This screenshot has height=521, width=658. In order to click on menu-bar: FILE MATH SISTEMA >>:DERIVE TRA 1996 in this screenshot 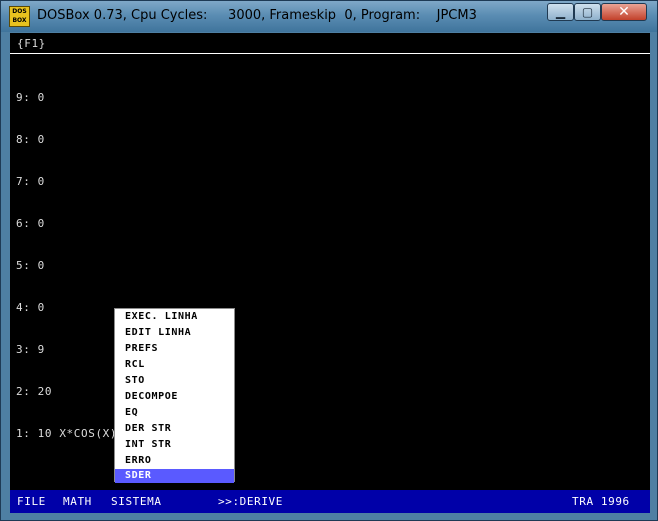, I will do `click(330, 501)`.